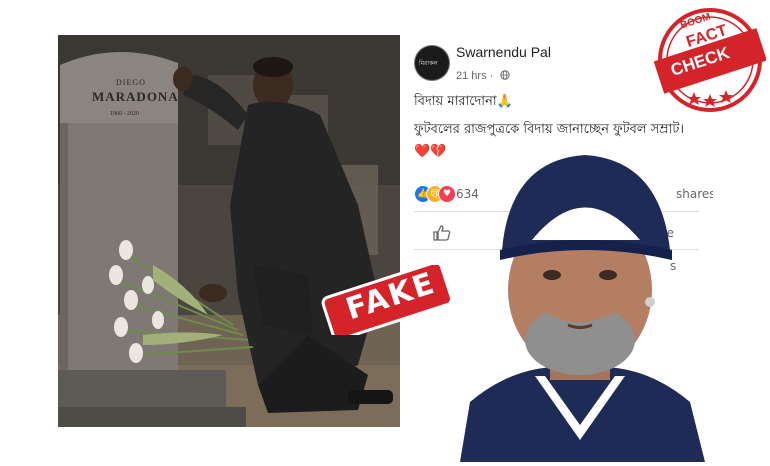 The height and width of the screenshot is (466, 770). I want to click on post-meta: 21 hrs ·, so click(483, 73).